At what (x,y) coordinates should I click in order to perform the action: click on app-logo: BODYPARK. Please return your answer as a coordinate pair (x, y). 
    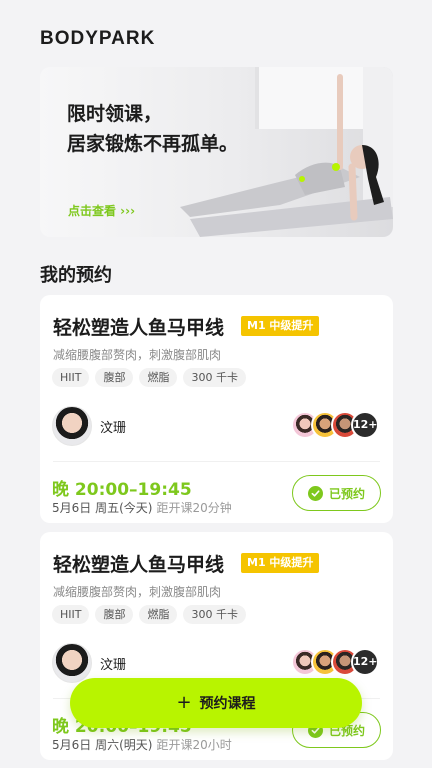
    Looking at the image, I should click on (98, 38).